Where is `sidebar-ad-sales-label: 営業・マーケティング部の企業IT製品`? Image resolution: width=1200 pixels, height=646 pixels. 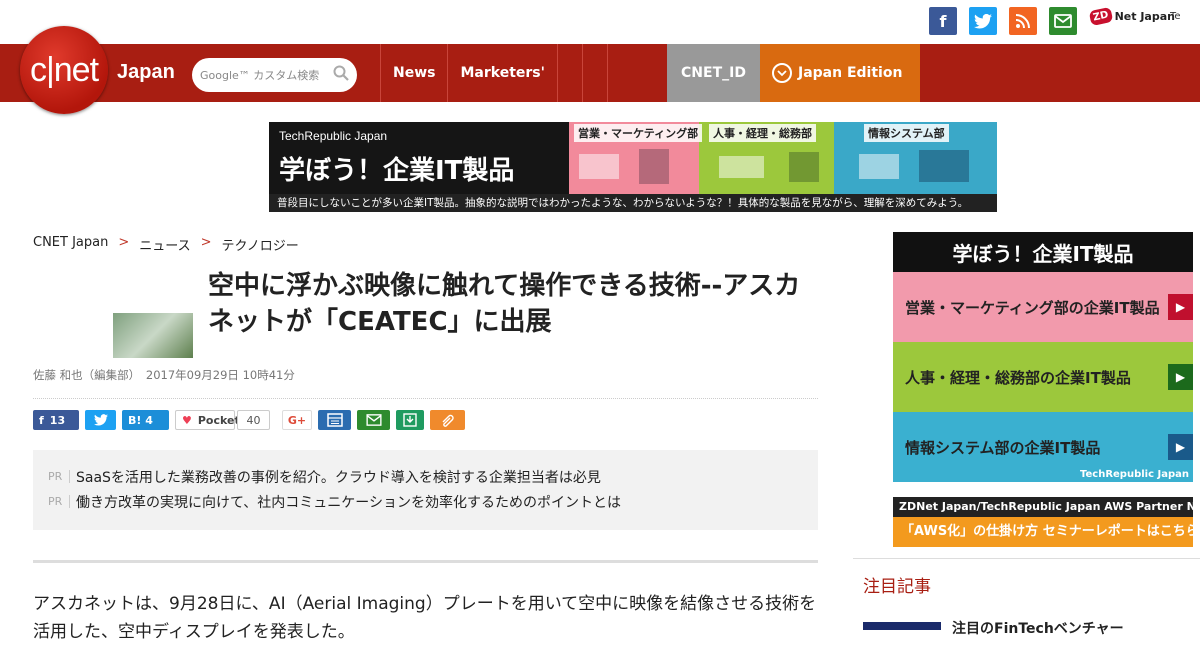
sidebar-ad-sales-label: 営業・マーケティング部の企業IT製品 is located at coordinates (1032, 307).